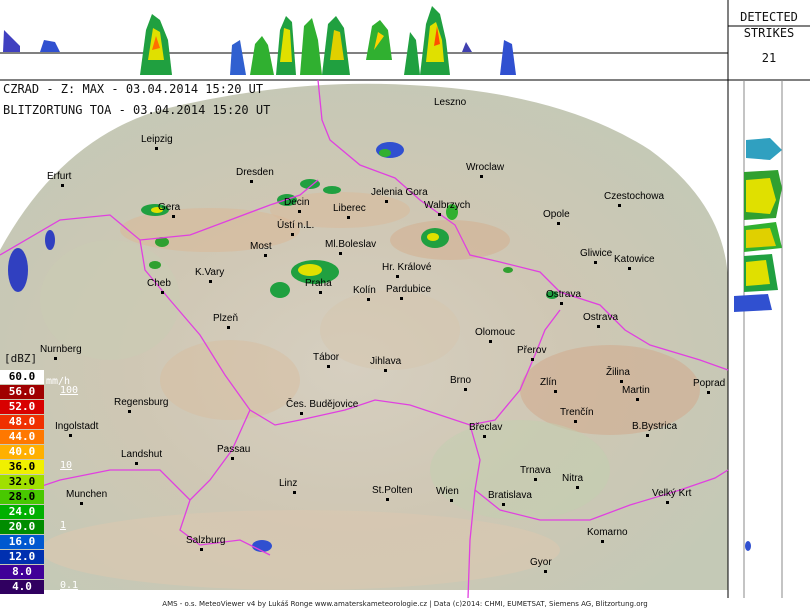 The image size is (810, 610). Describe the element at coordinates (556, 214) in the screenshot. I see `city-label: Opole` at that location.